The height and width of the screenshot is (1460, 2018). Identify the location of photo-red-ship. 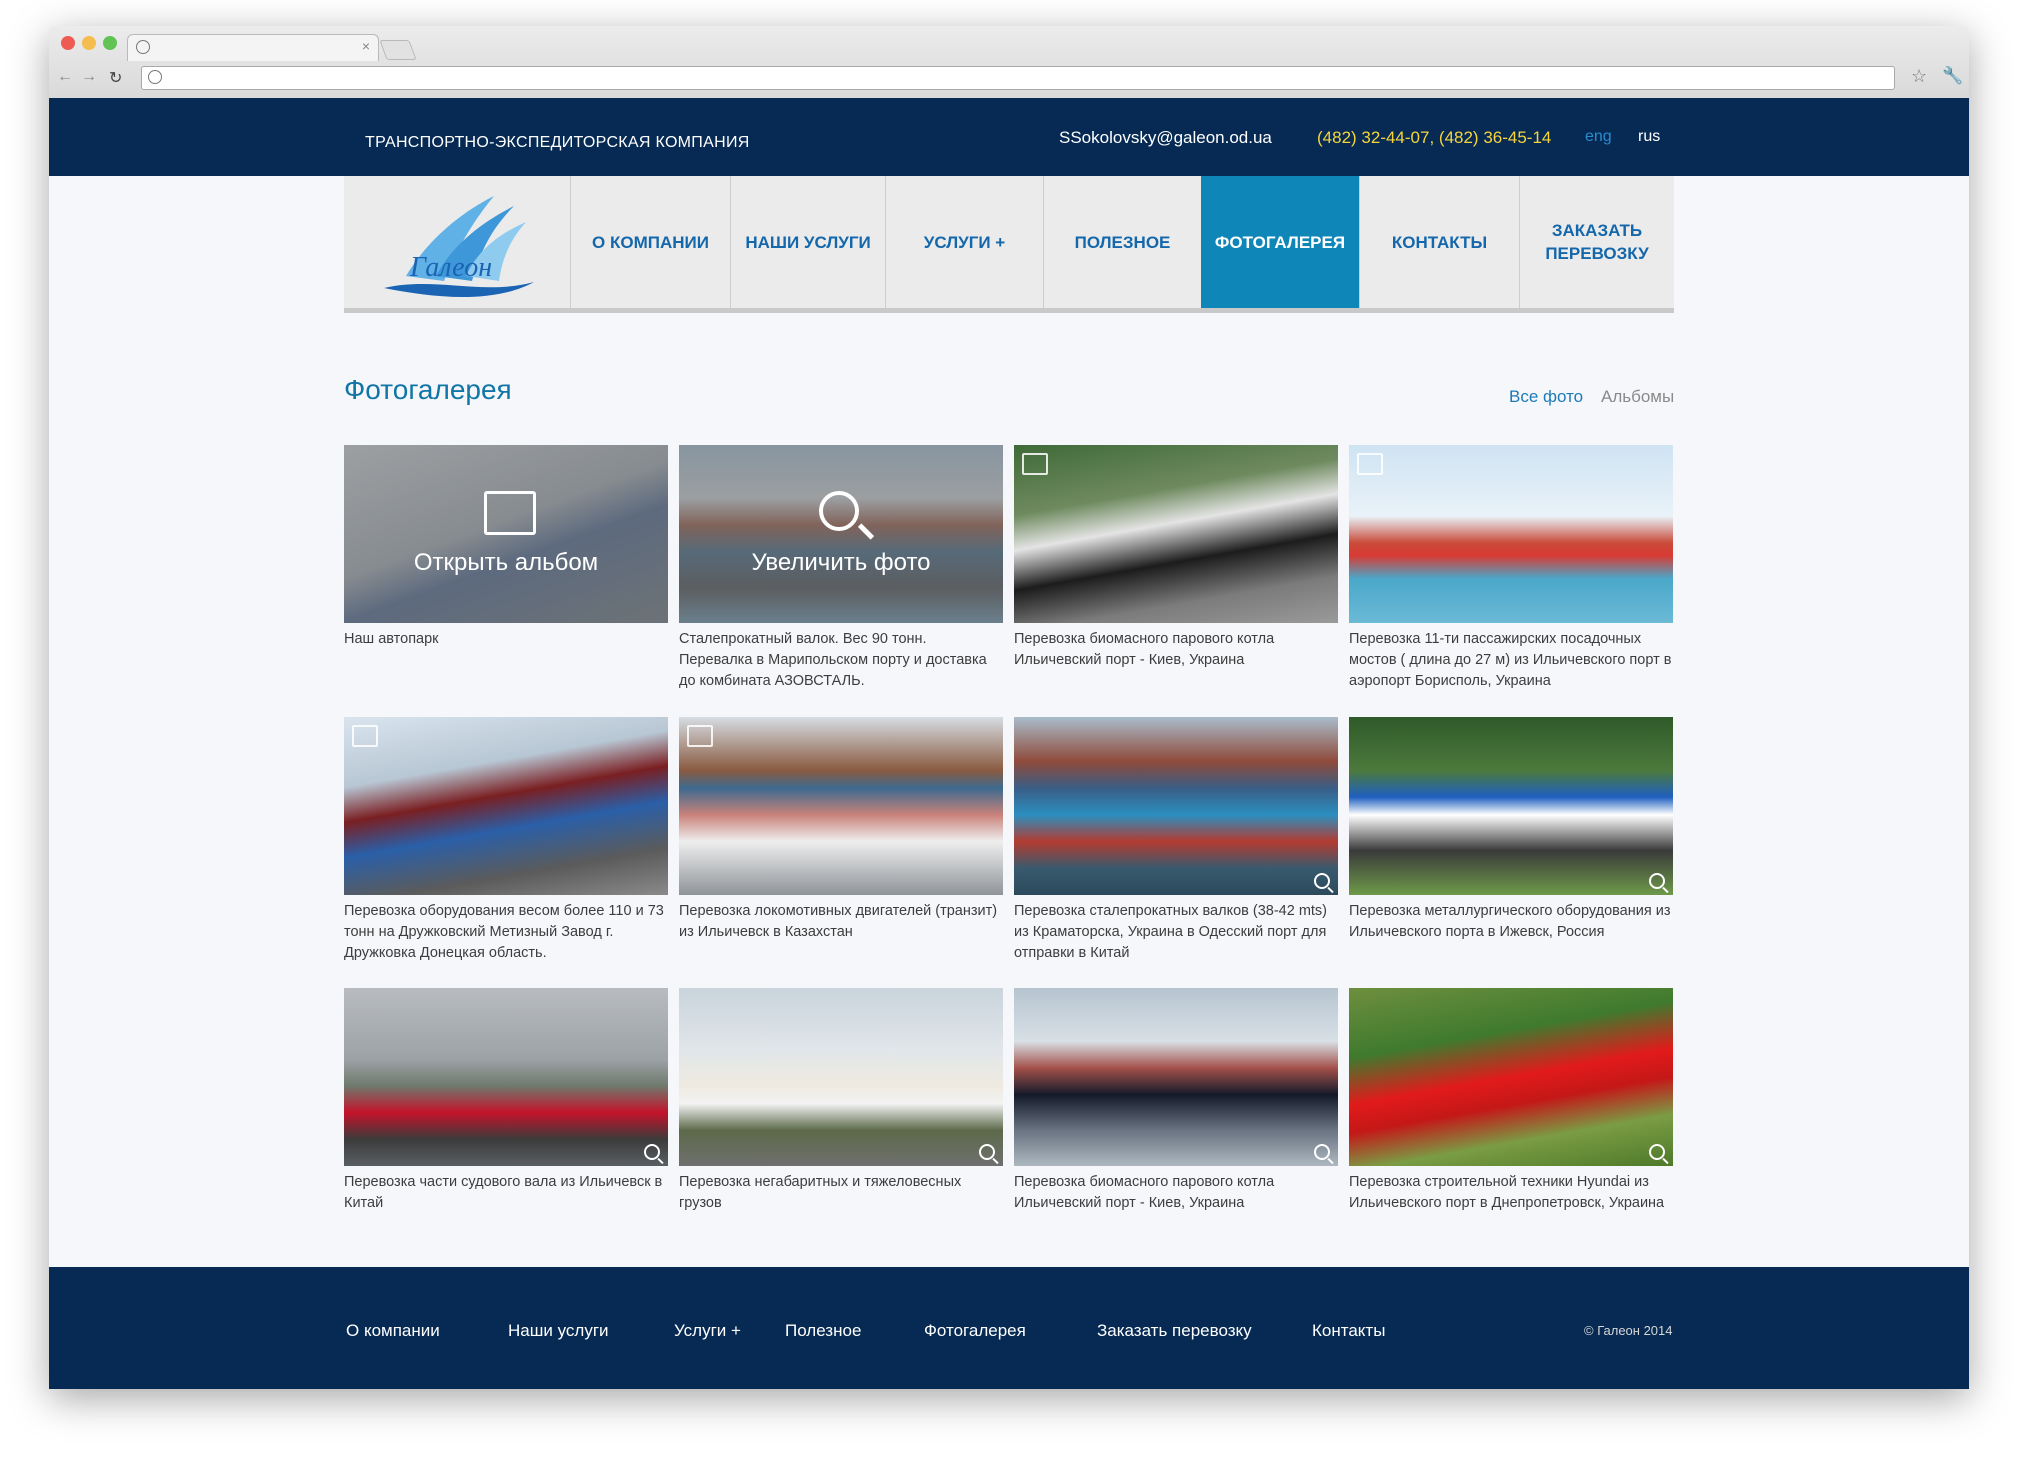
(1511, 534).